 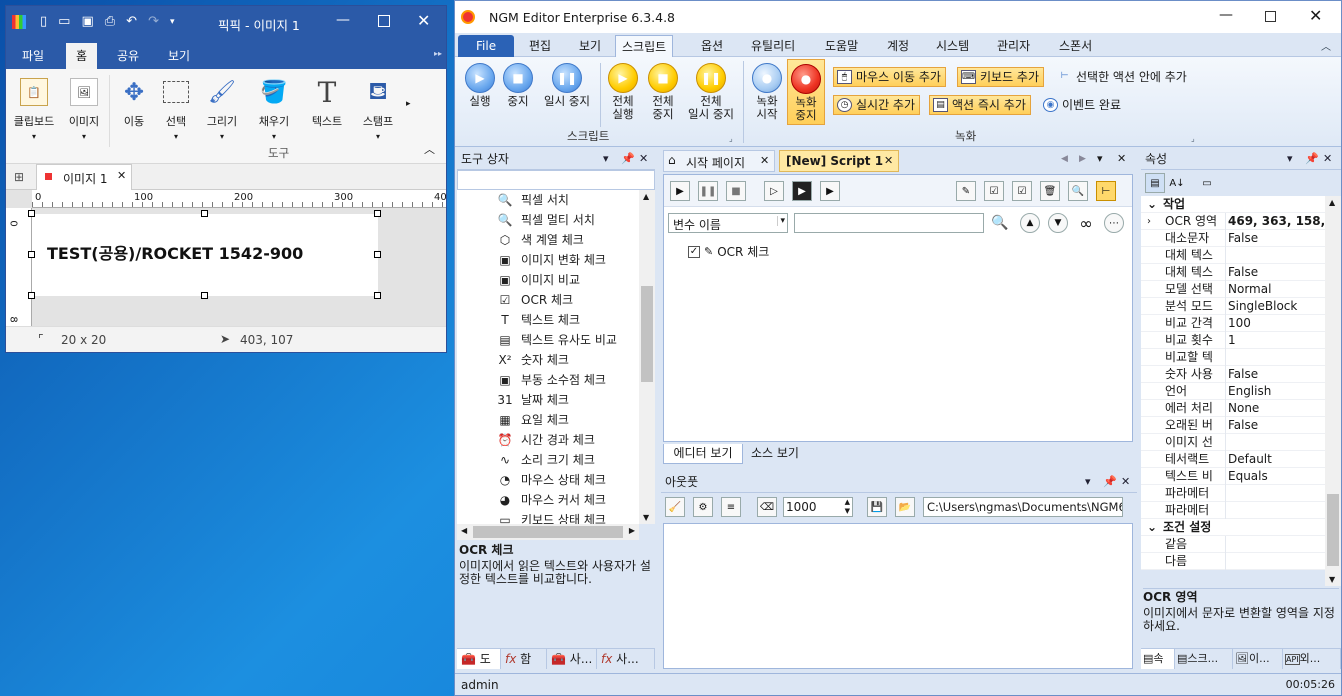 I want to click on pause-button: ❚❚ 일시 중지, so click(x=567, y=85).